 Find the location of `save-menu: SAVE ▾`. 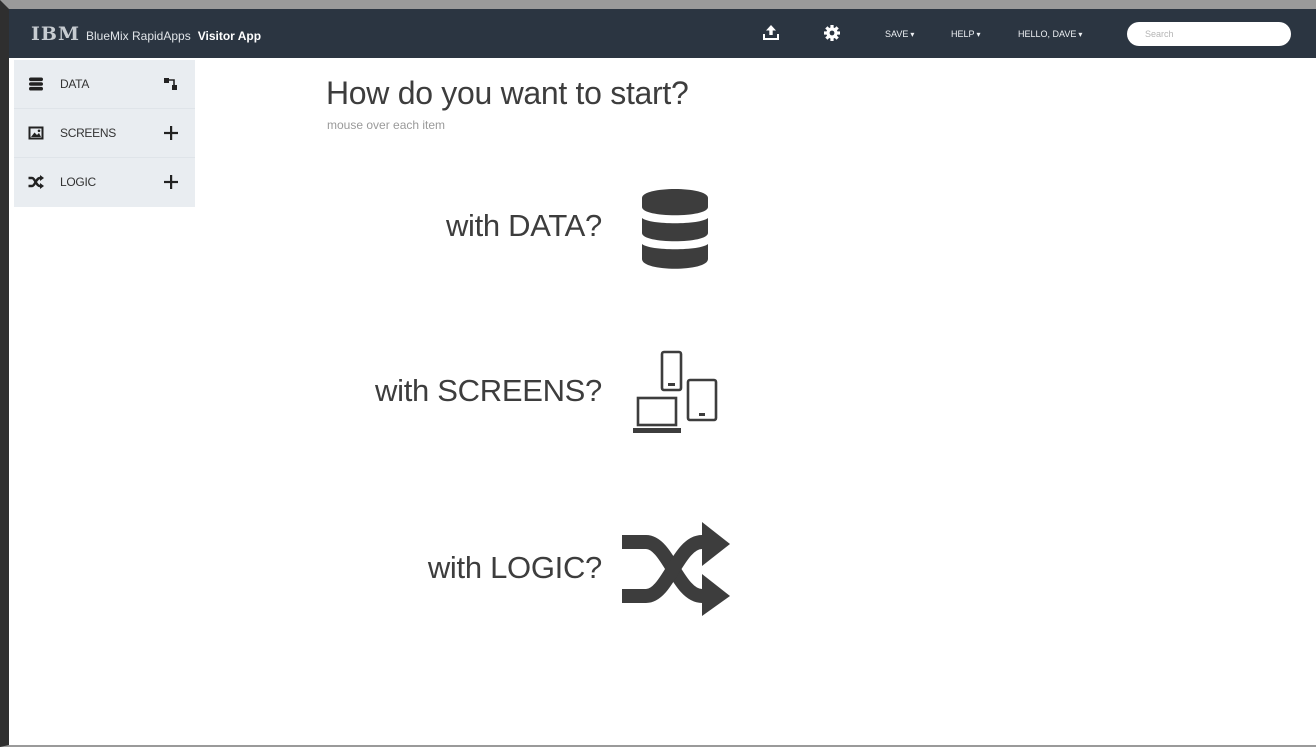

save-menu: SAVE ▾ is located at coordinates (899, 34).